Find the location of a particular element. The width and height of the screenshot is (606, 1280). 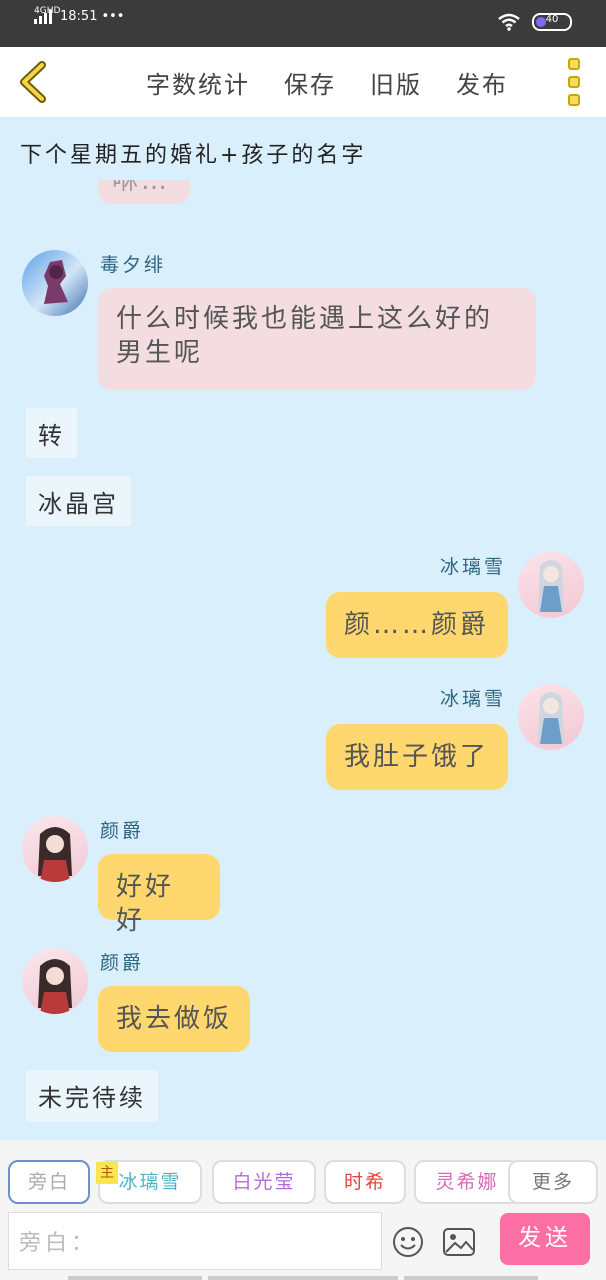

save-button: 保存 is located at coordinates (310, 82).